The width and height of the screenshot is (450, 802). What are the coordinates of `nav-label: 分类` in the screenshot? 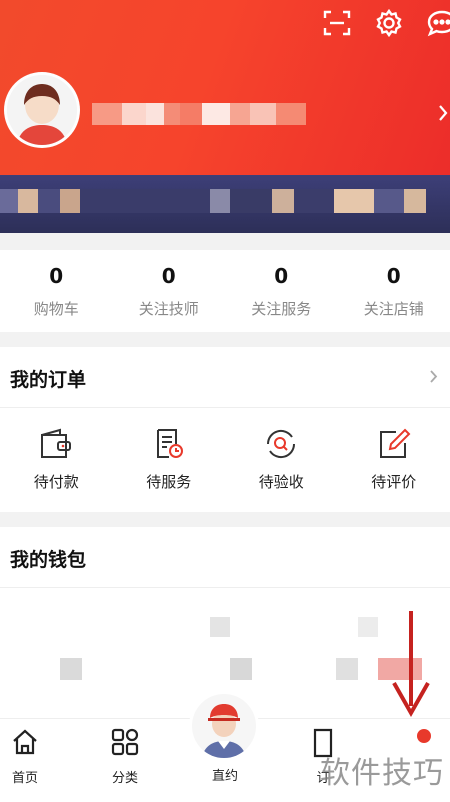 It's located at (125, 776).